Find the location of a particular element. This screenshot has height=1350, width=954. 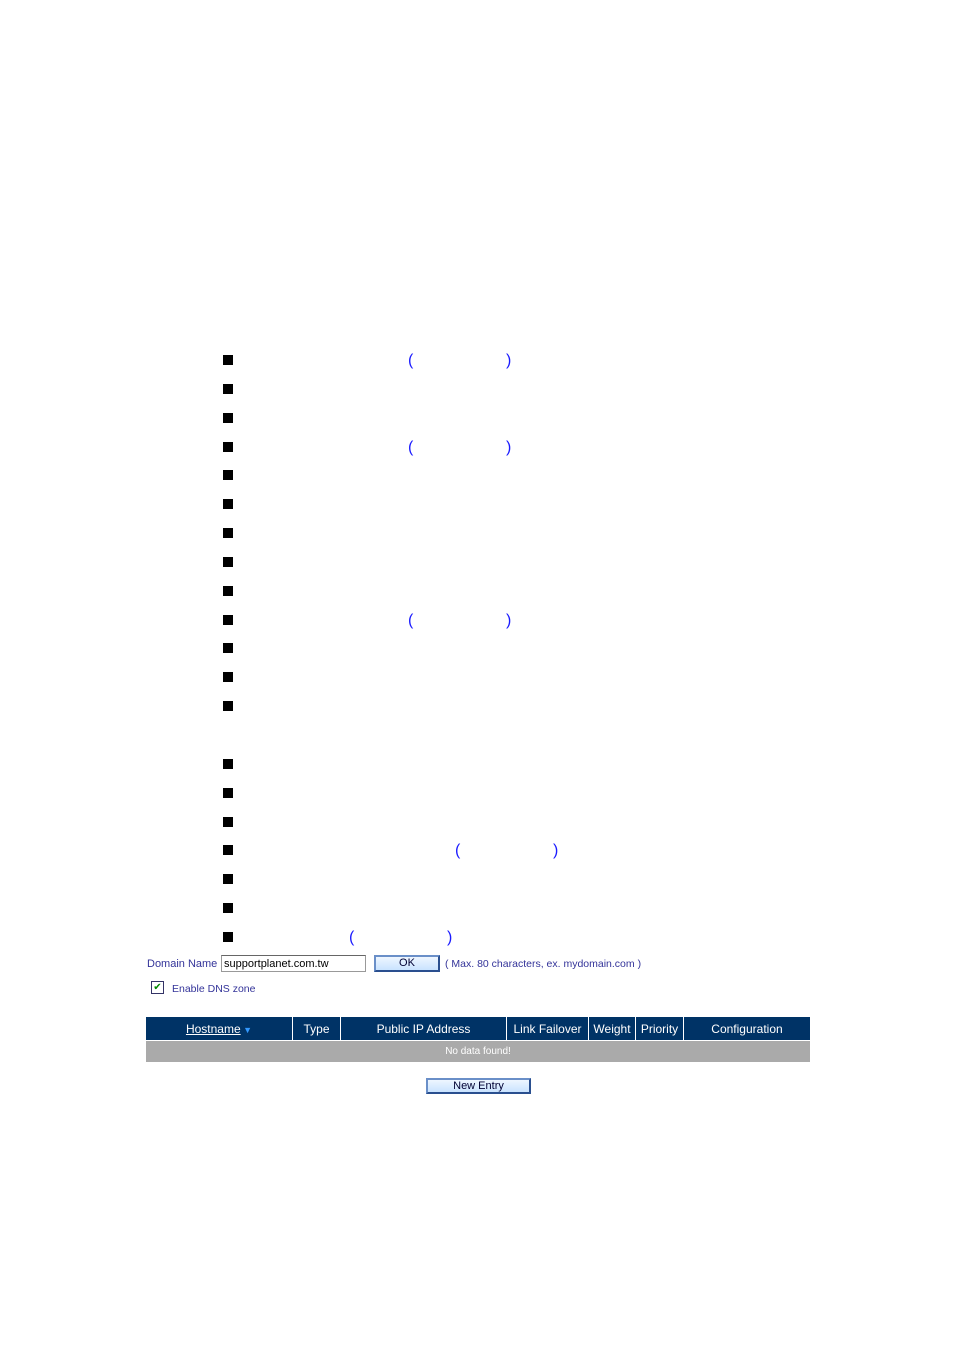

column-link-failover: Link Failover is located at coordinates (547, 1029).